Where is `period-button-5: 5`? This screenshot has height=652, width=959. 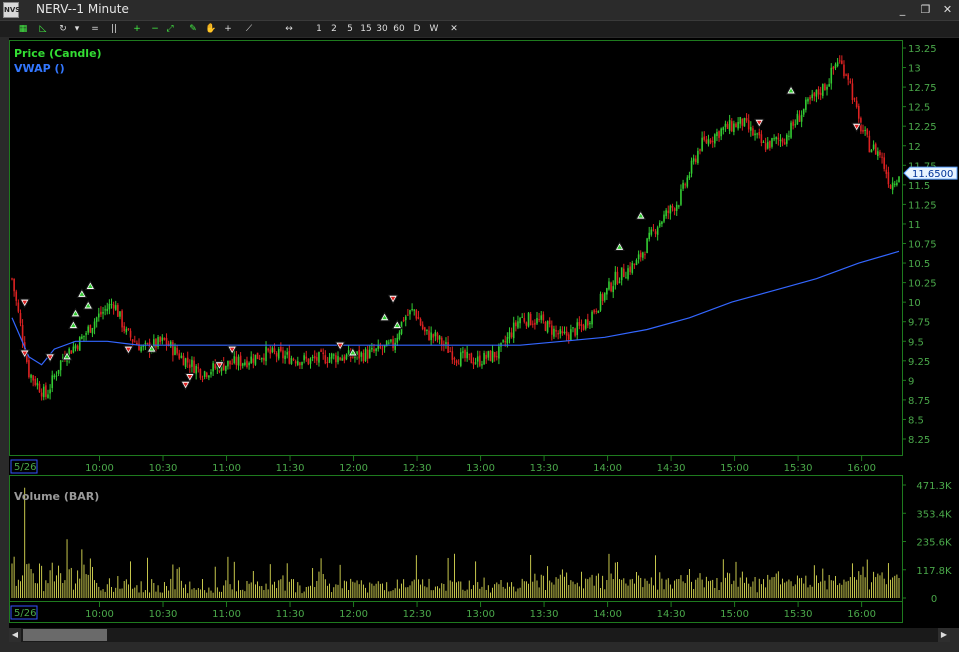
period-button-5: 5 is located at coordinates (350, 29).